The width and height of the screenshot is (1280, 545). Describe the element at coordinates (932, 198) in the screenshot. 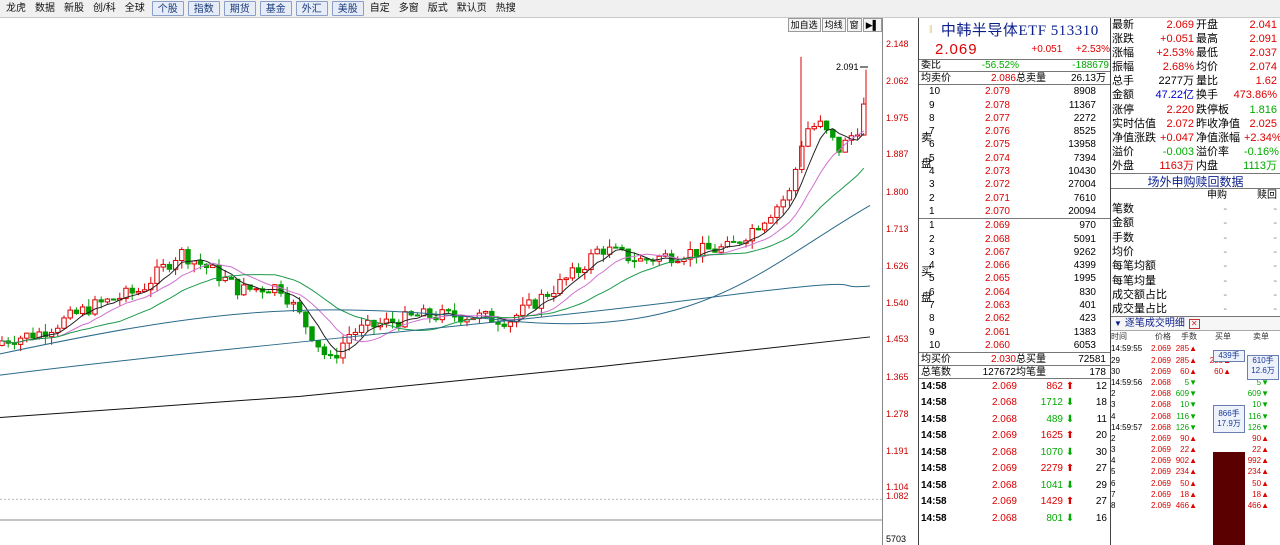

I see `level-num: 2` at that location.